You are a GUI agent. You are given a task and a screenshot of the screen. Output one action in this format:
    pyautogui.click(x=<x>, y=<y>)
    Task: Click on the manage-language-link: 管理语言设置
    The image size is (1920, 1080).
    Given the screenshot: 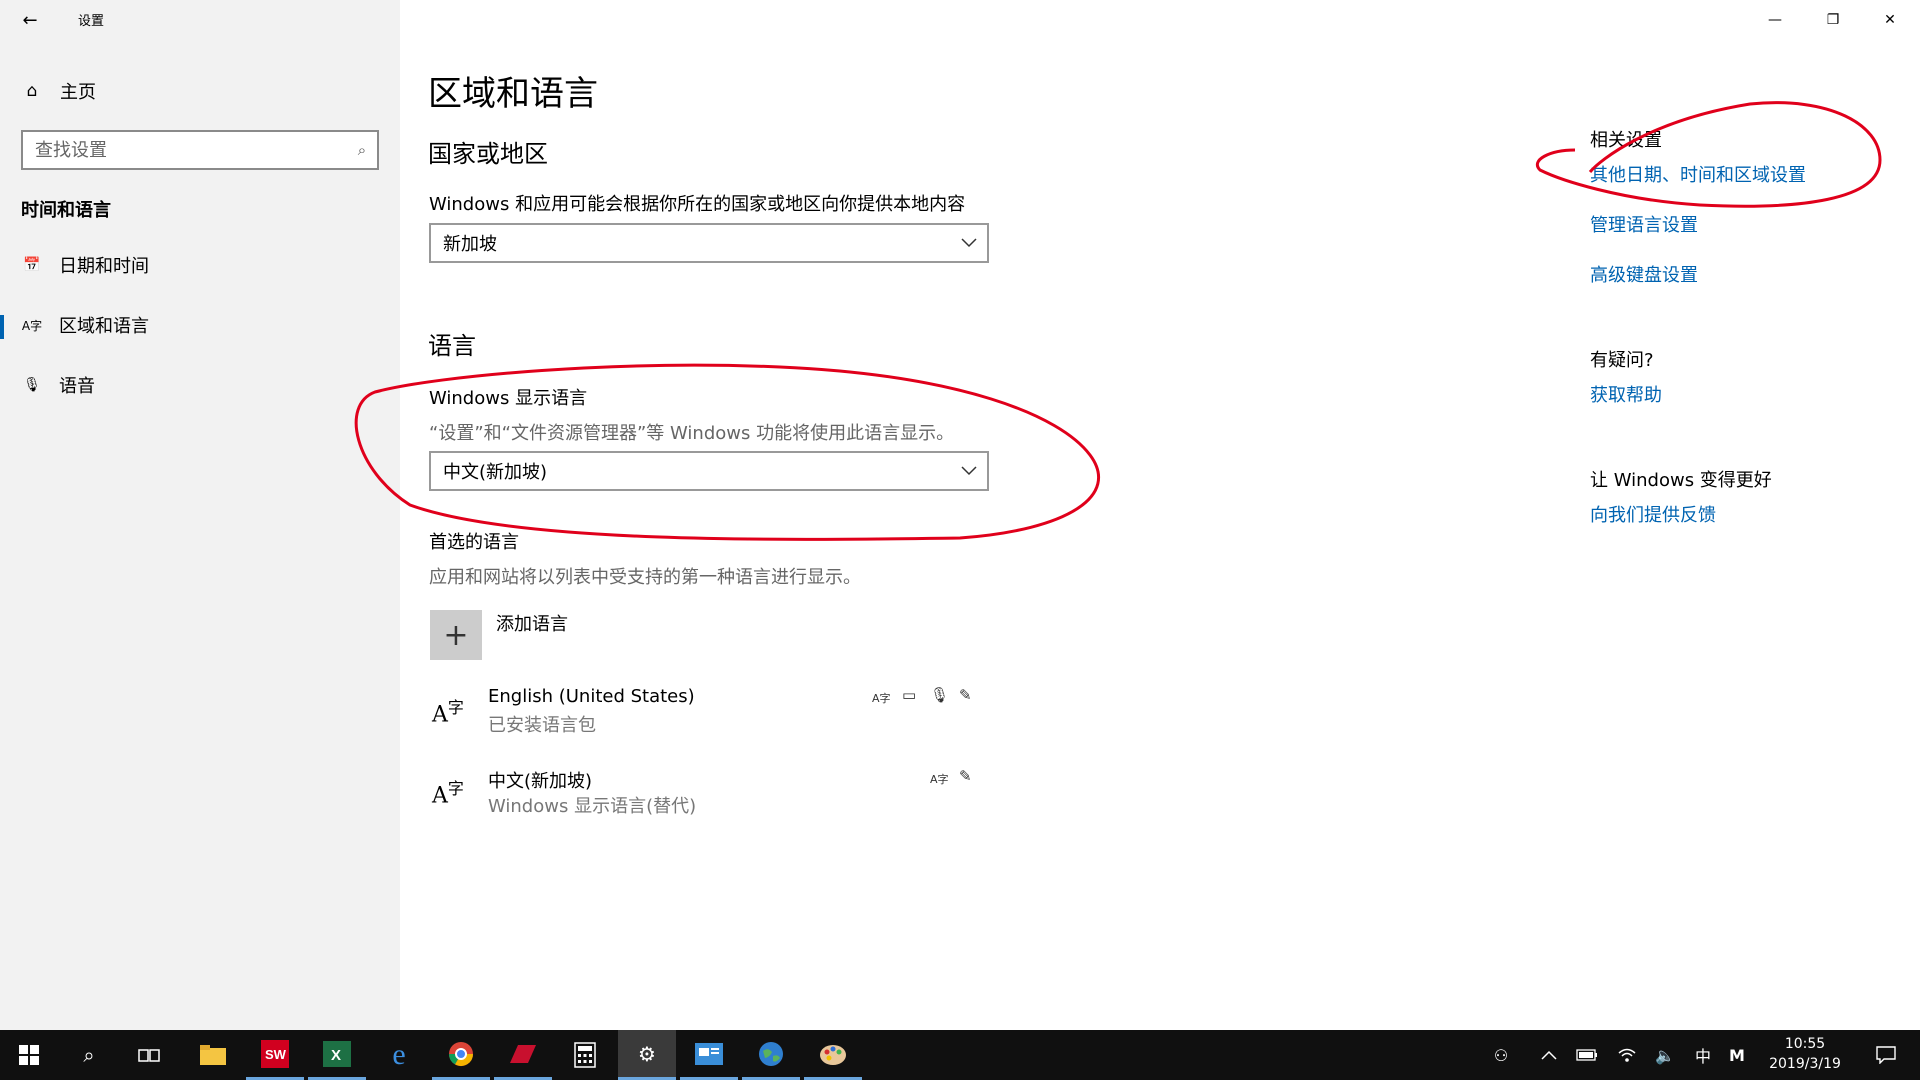 What is the action you would take?
    pyautogui.click(x=1644, y=224)
    